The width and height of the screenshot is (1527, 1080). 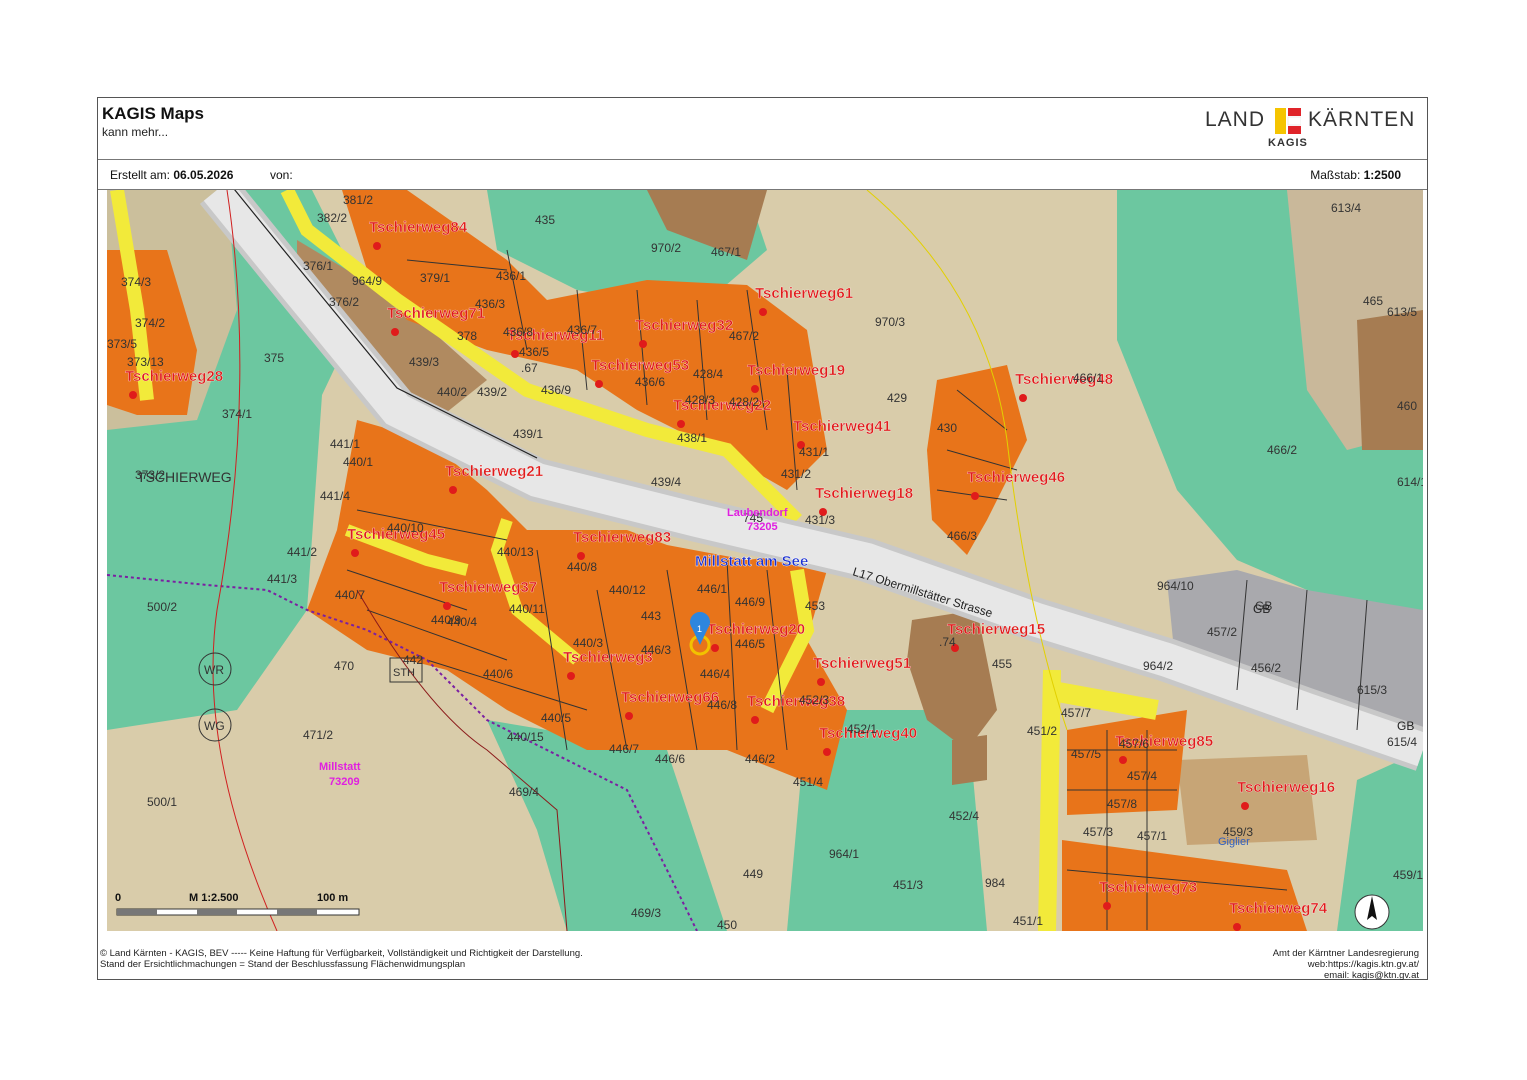 I want to click on street-address-label: Tschierweg73, so click(x=1148, y=887).